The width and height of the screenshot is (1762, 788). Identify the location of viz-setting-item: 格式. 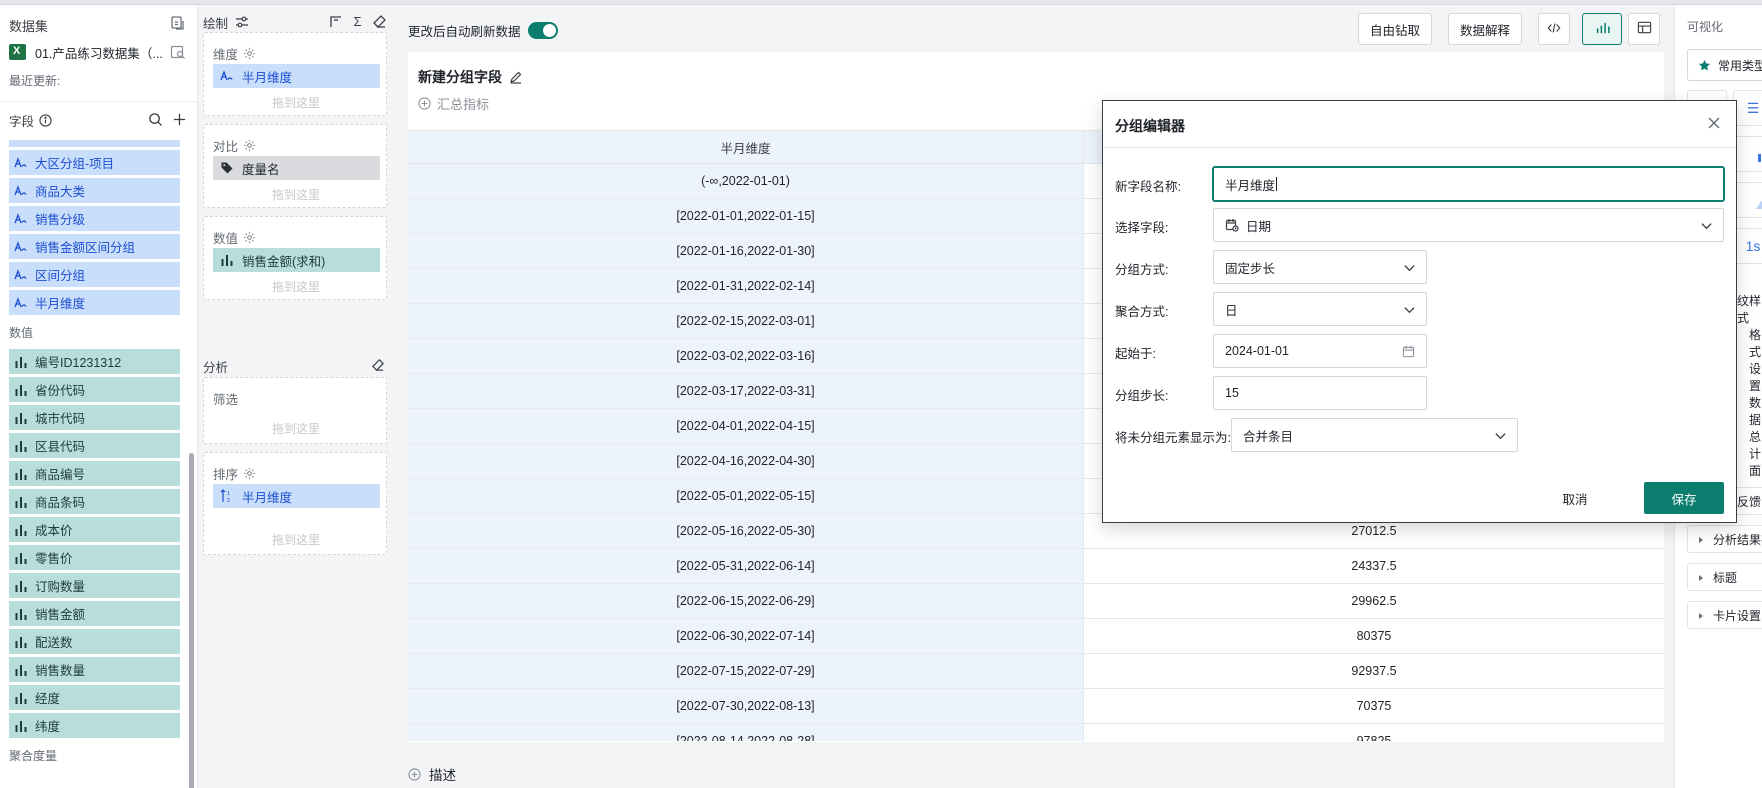
(1755, 343).